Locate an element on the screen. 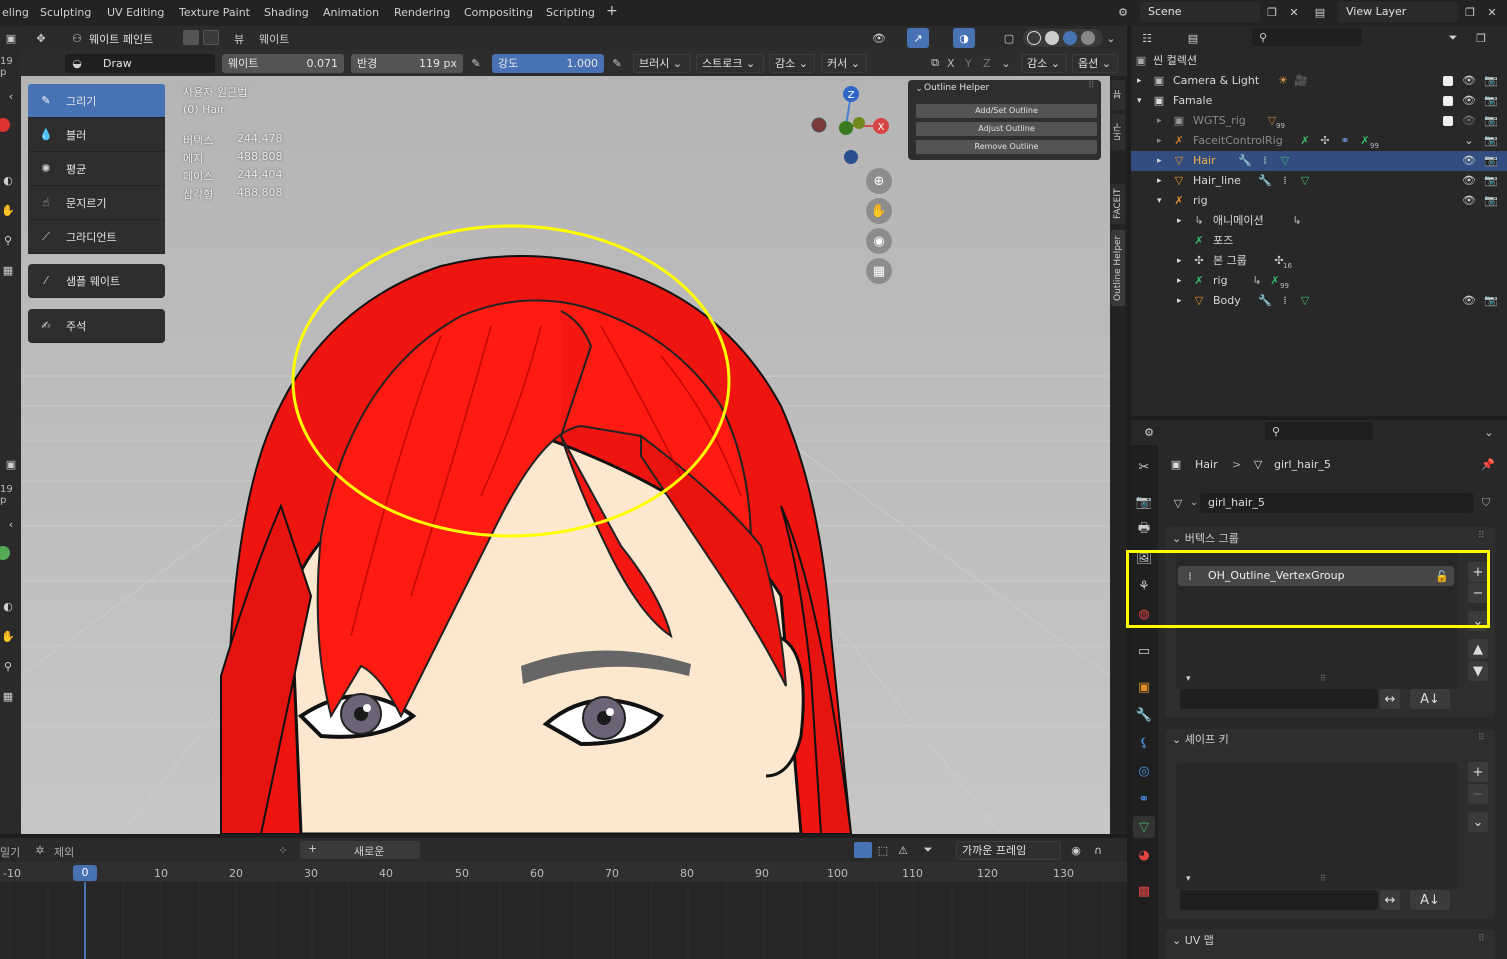  mode-selector: 웨이트 페인트 is located at coordinates (121, 39).